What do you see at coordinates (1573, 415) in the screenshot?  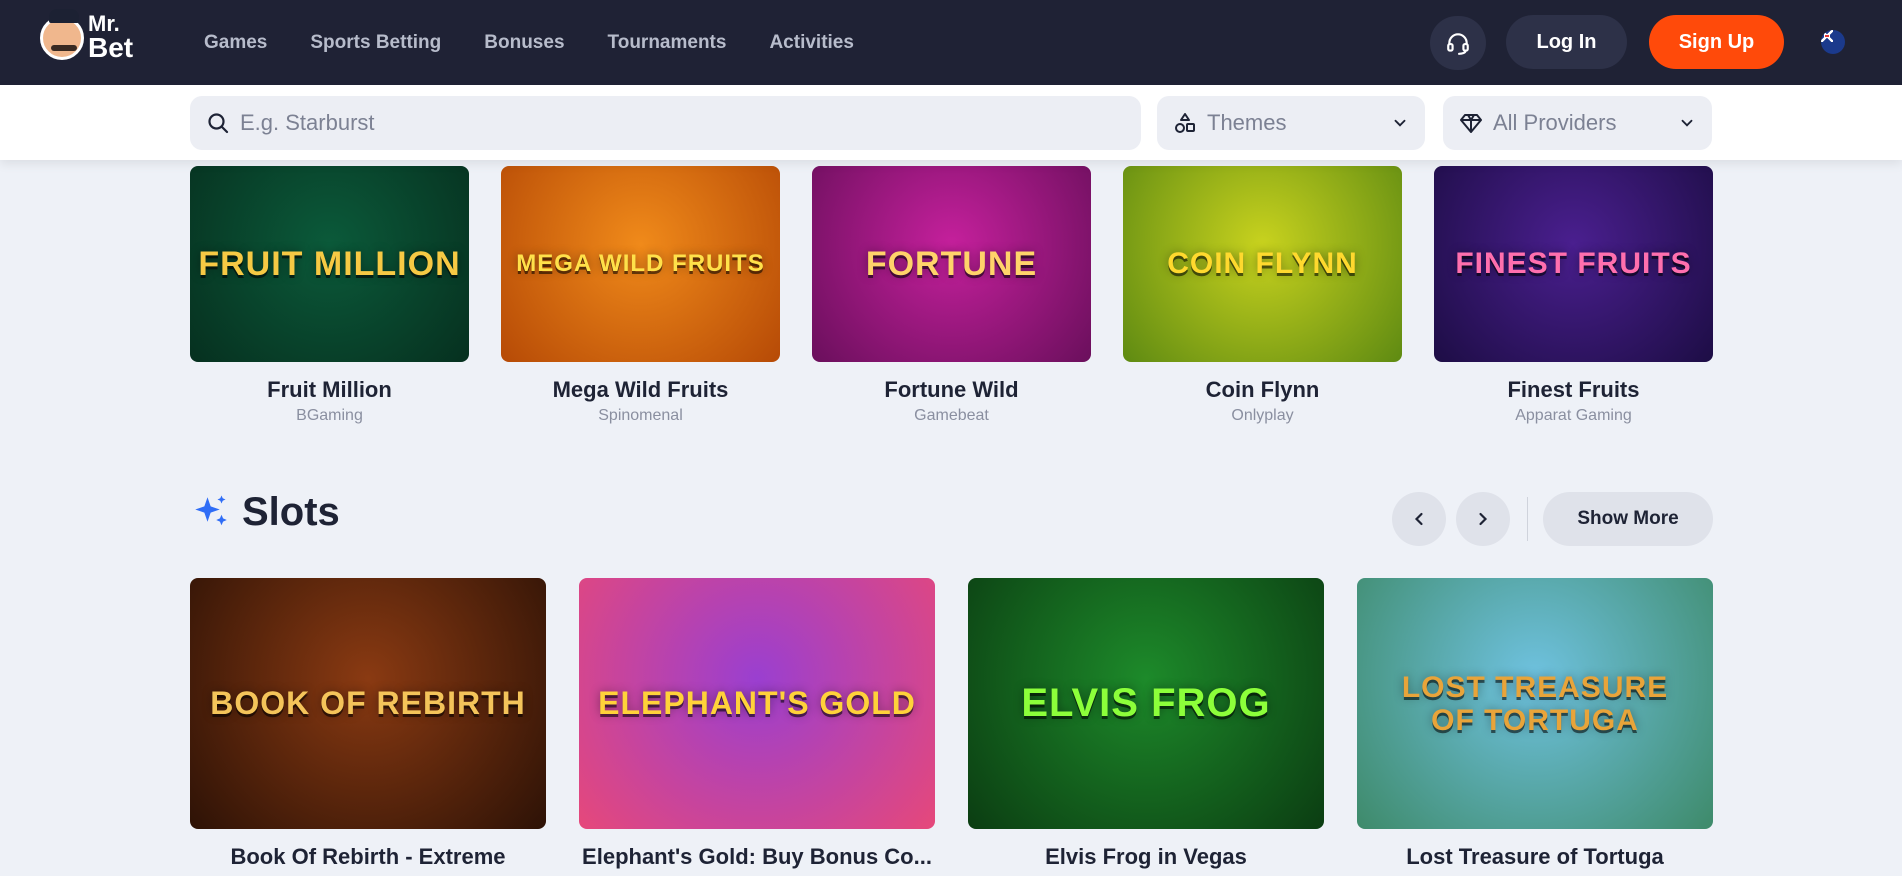 I see `game-provider: Apparat Gaming` at bounding box center [1573, 415].